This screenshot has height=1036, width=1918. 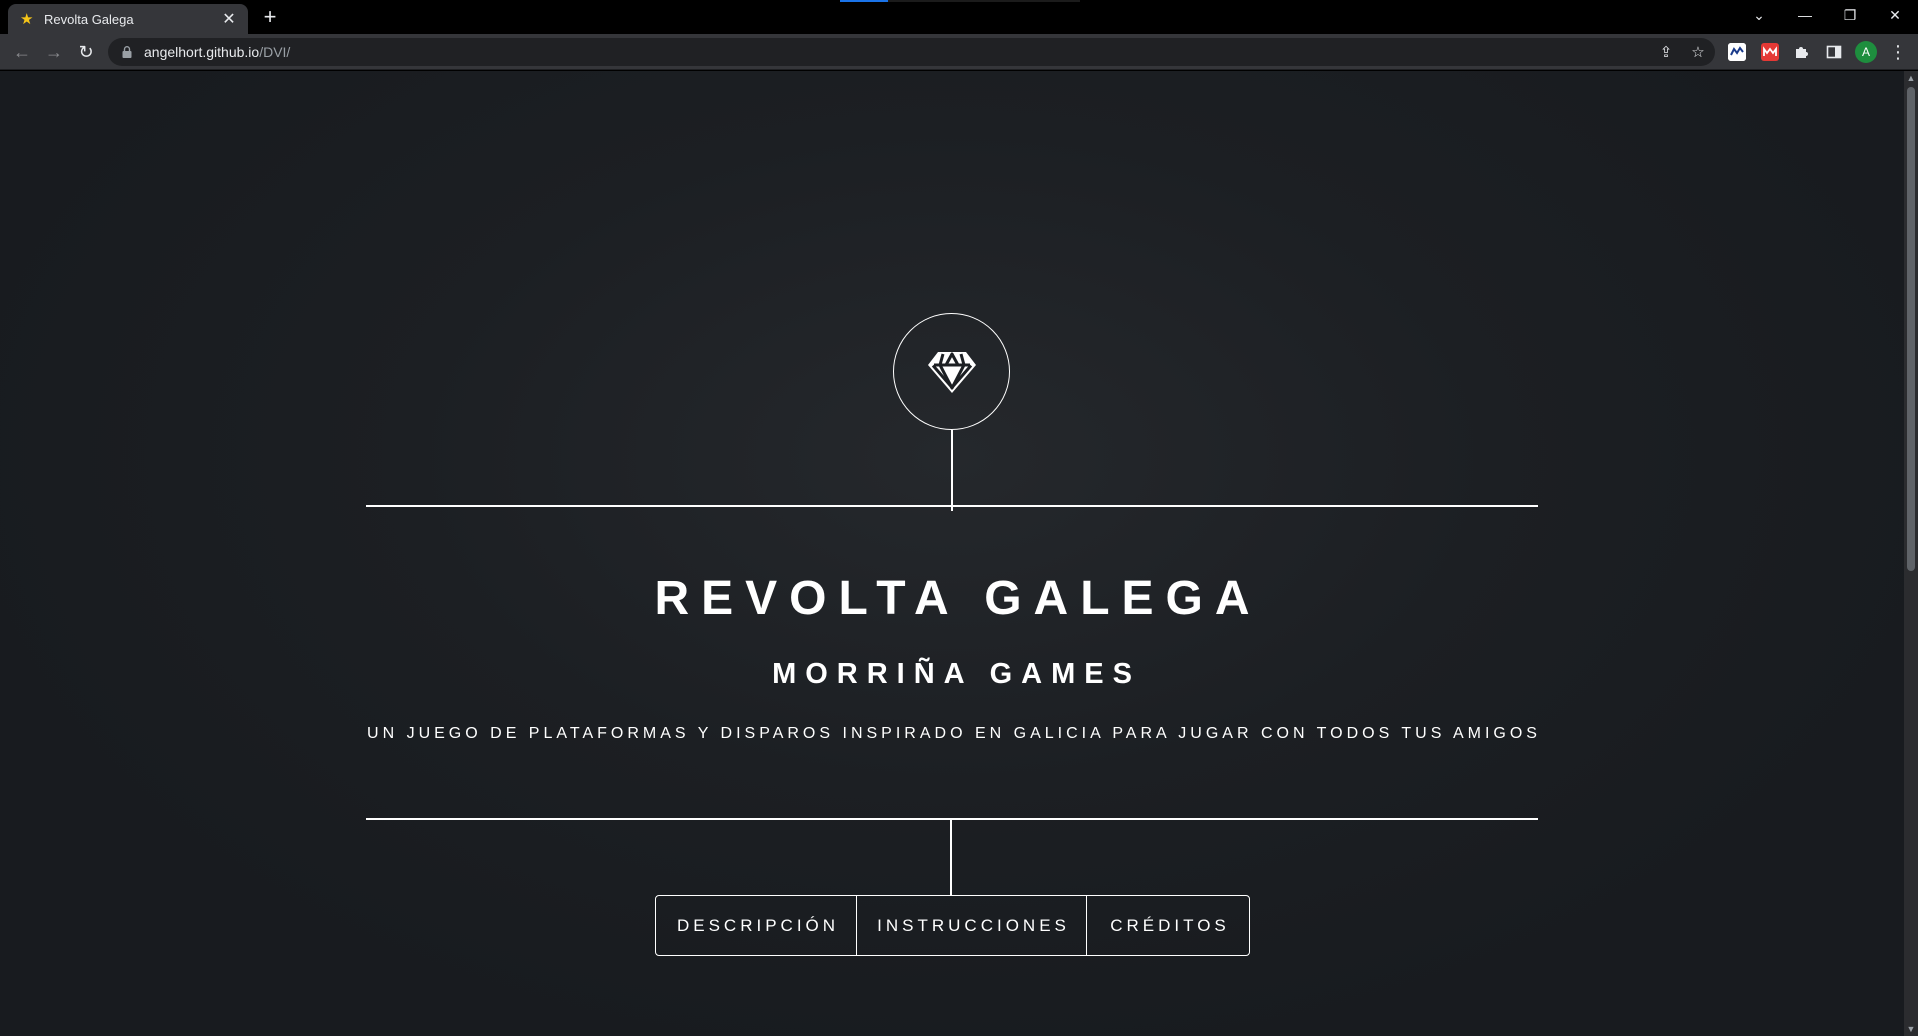 I want to click on scrollbar-thumb, so click(x=1911, y=329).